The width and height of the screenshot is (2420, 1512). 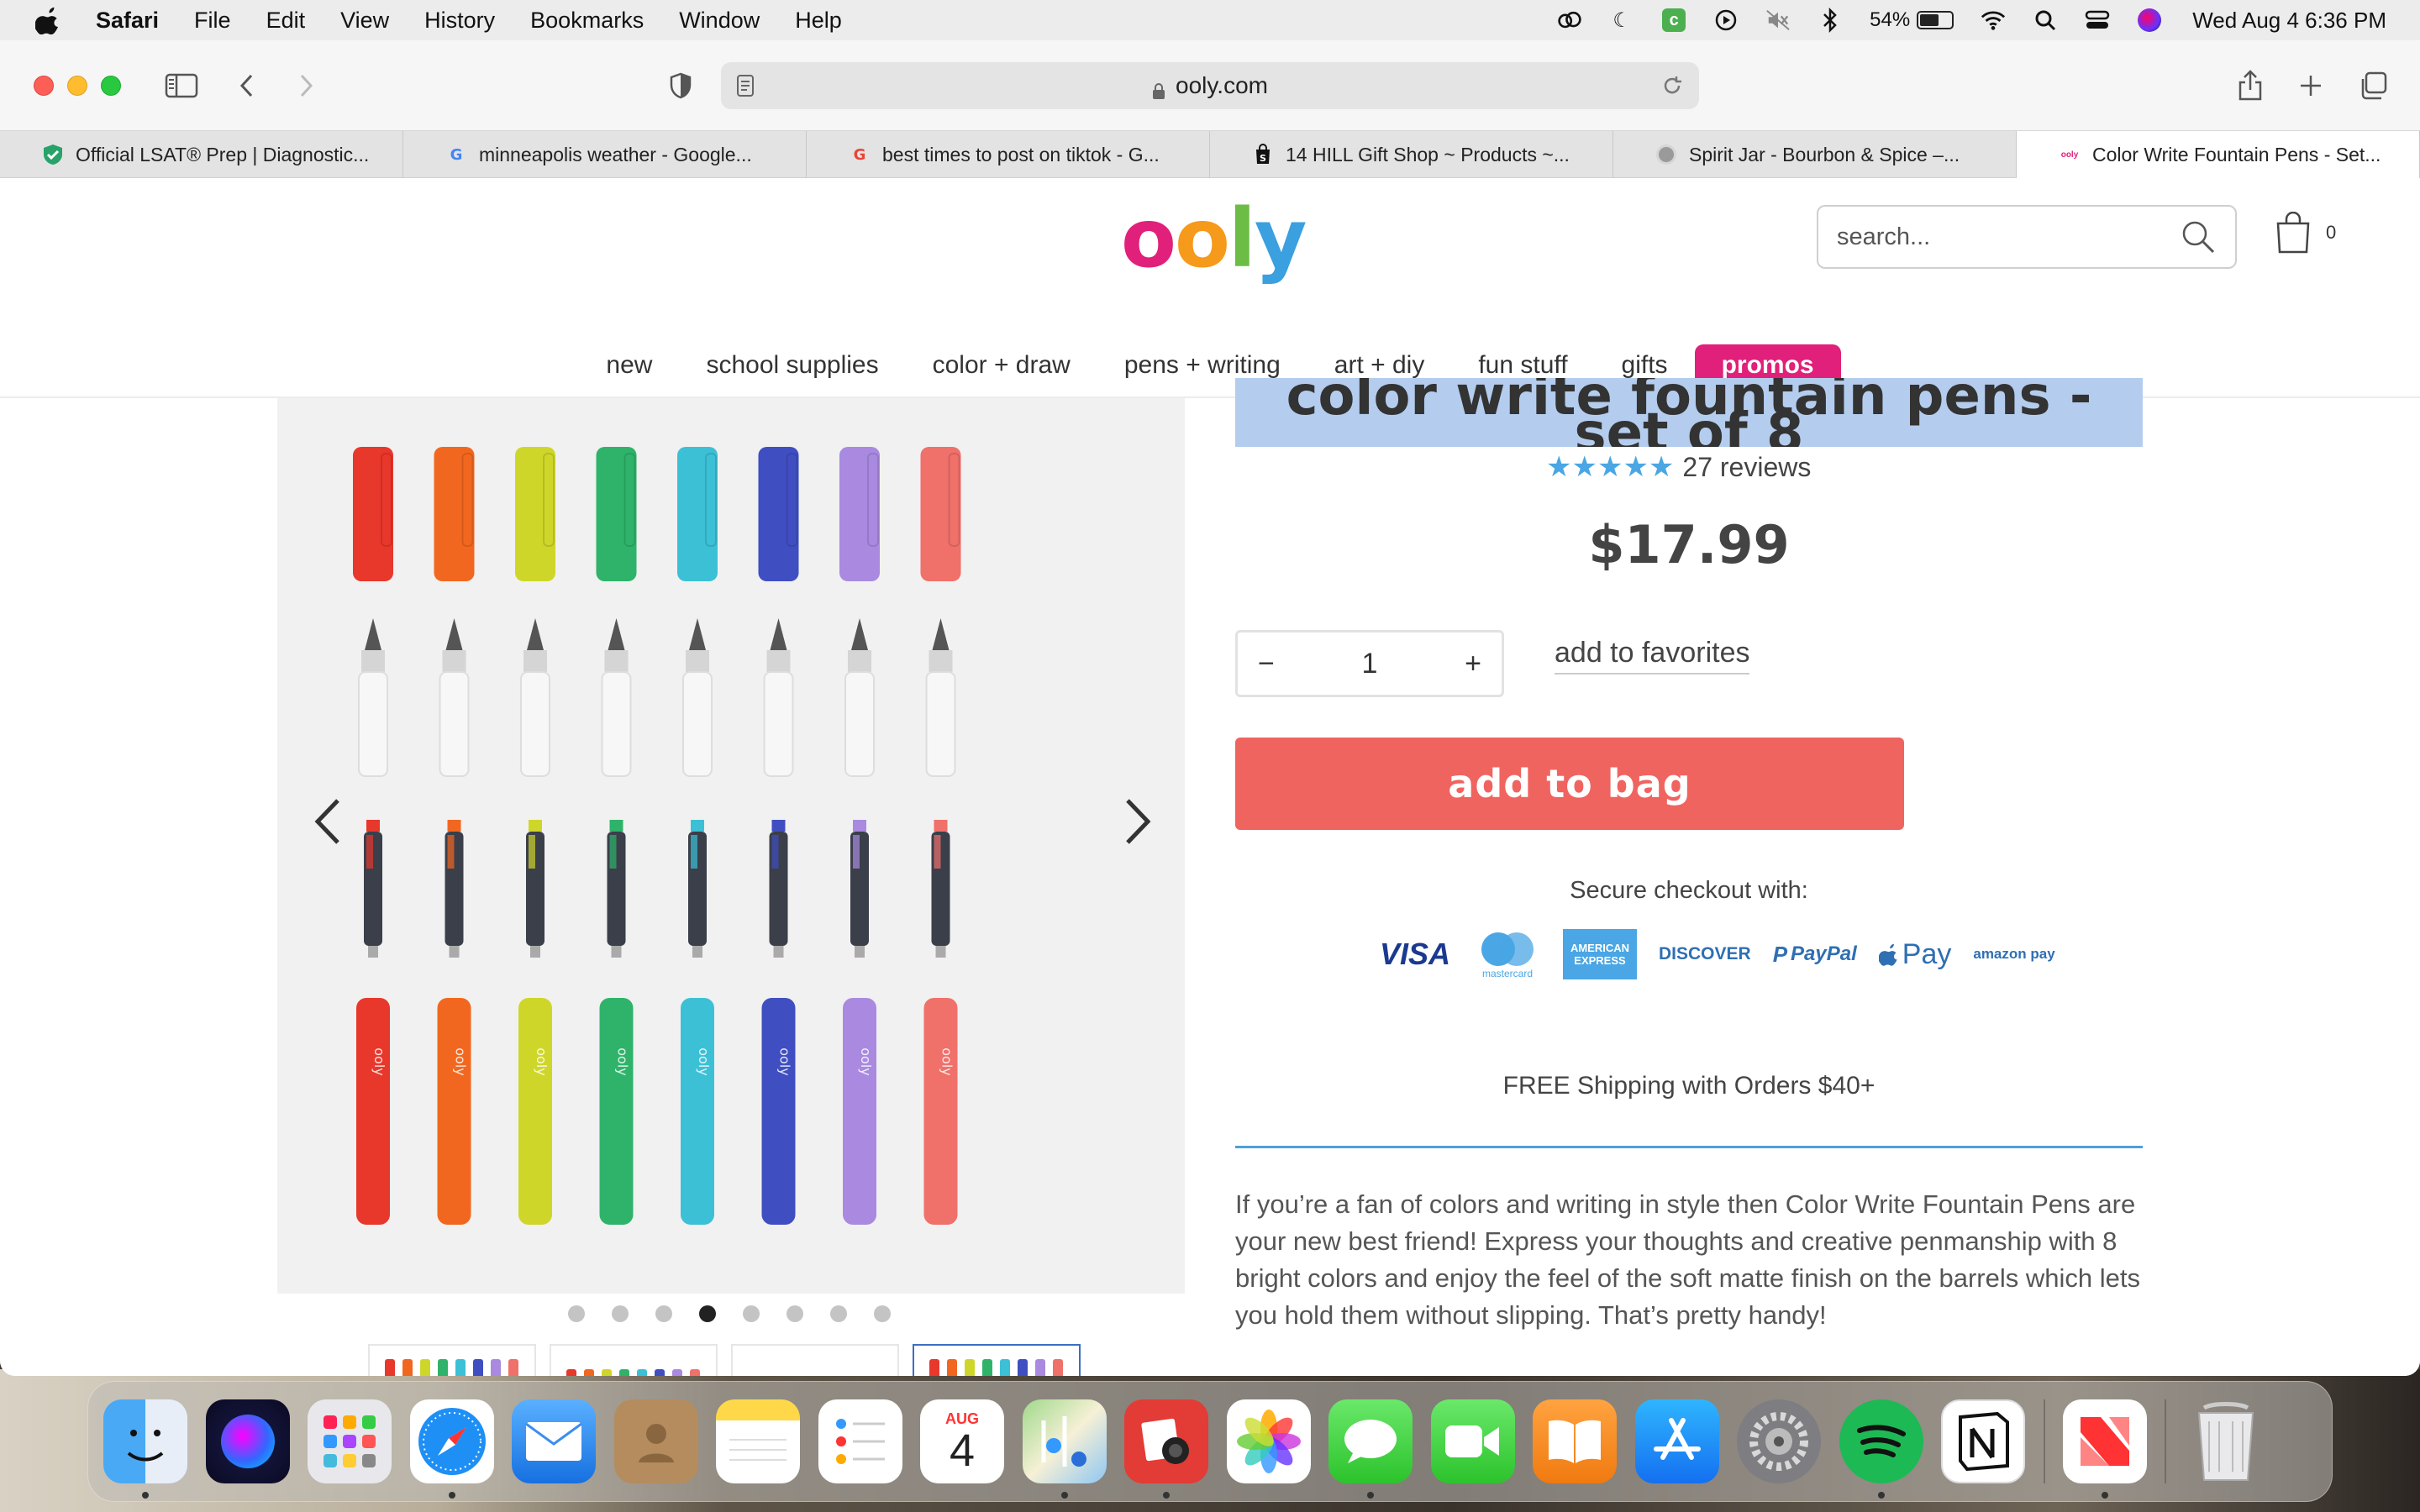 What do you see at coordinates (1202, 365) in the screenshot?
I see `nav-pens-writing: pens + writing` at bounding box center [1202, 365].